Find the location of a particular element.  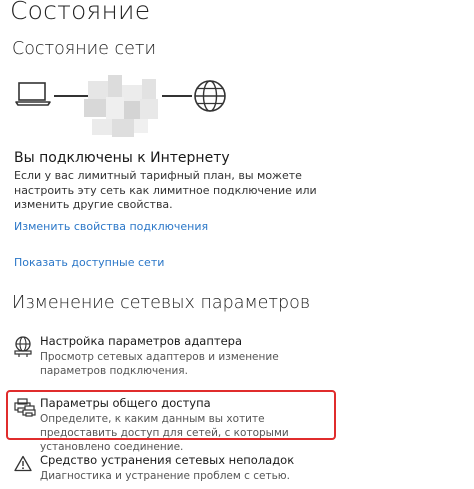

network-diagram is located at coordinates (130, 107).